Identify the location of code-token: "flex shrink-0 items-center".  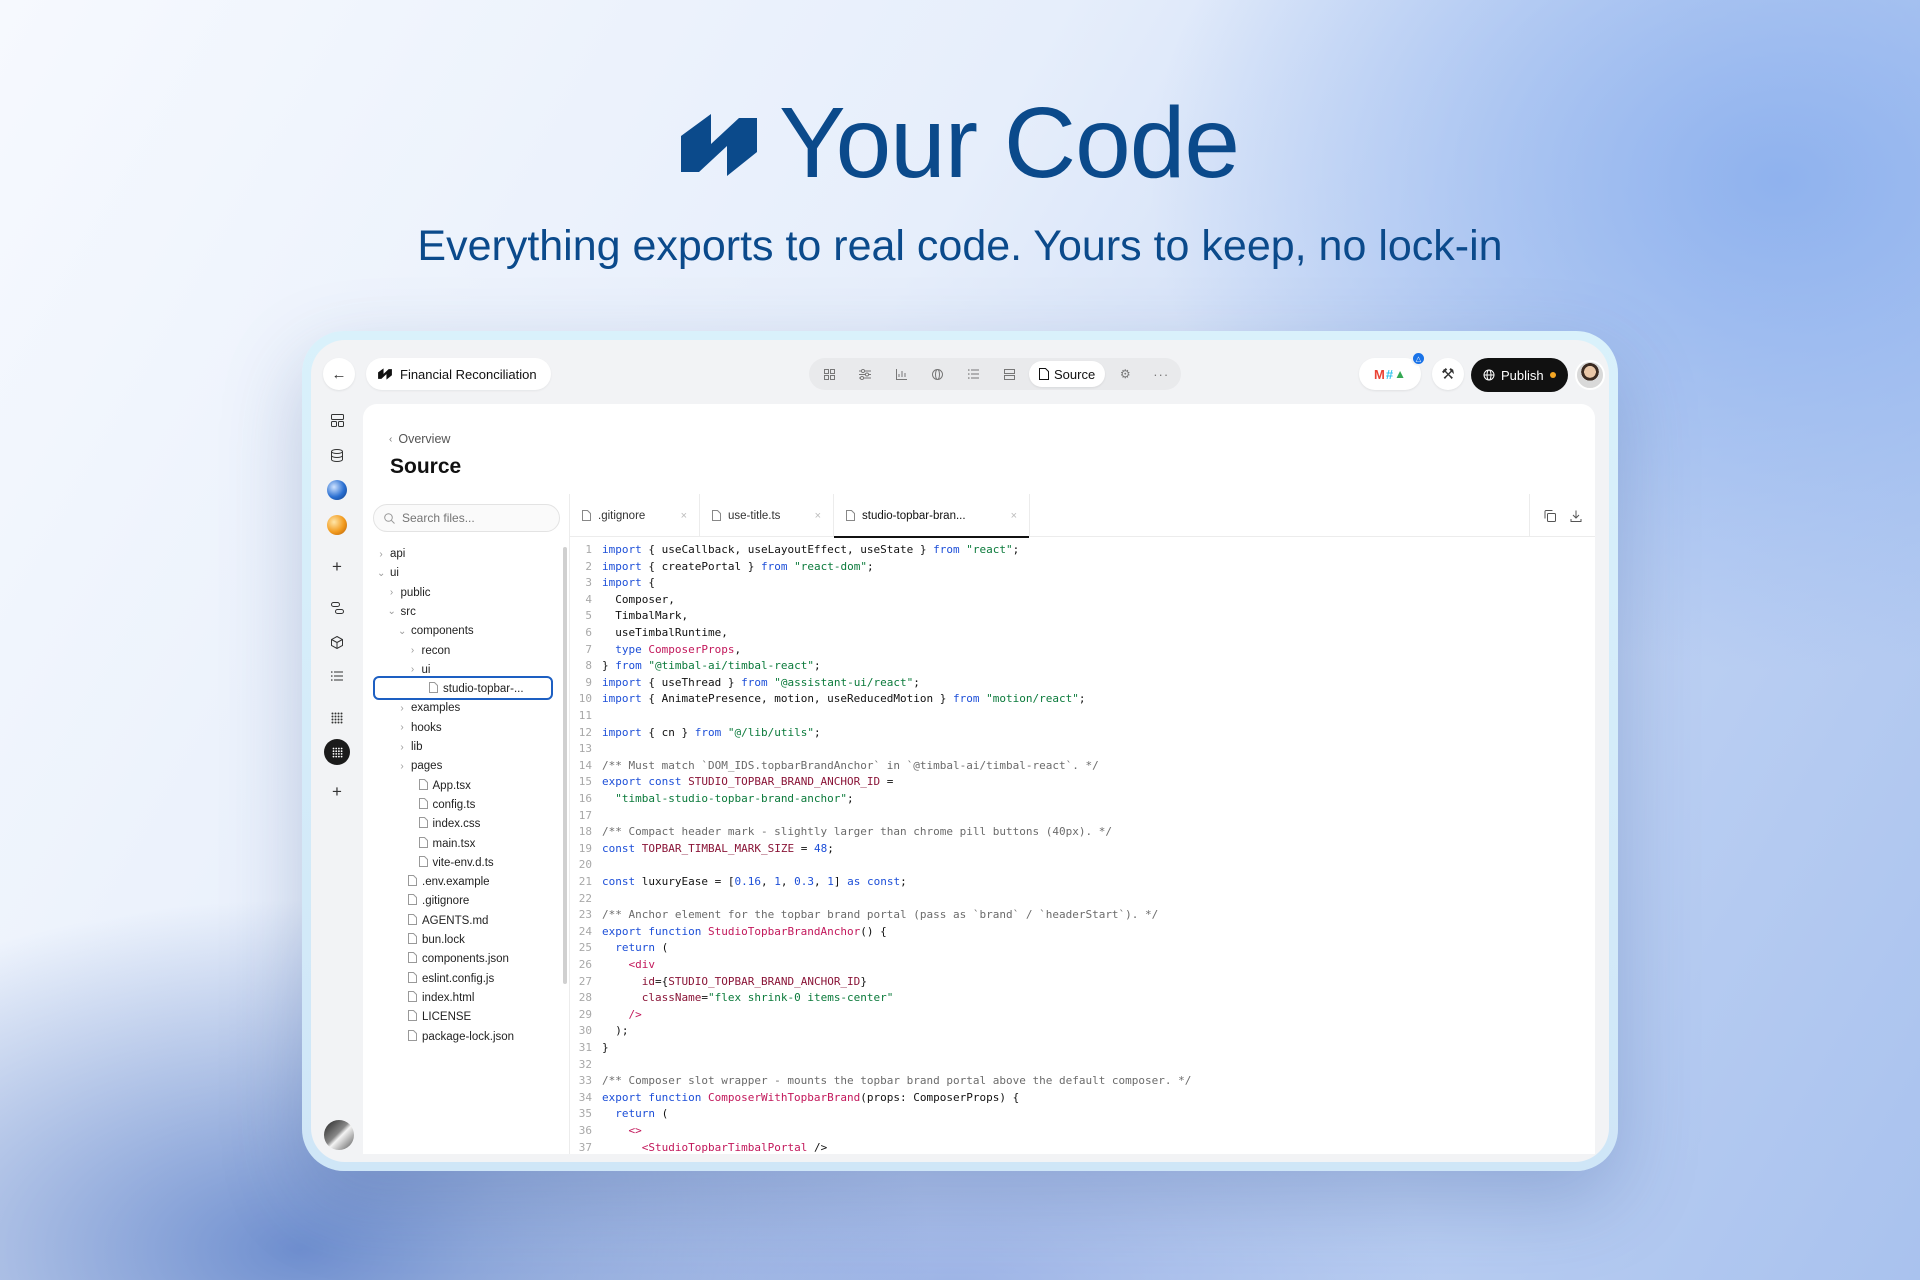
(800, 998).